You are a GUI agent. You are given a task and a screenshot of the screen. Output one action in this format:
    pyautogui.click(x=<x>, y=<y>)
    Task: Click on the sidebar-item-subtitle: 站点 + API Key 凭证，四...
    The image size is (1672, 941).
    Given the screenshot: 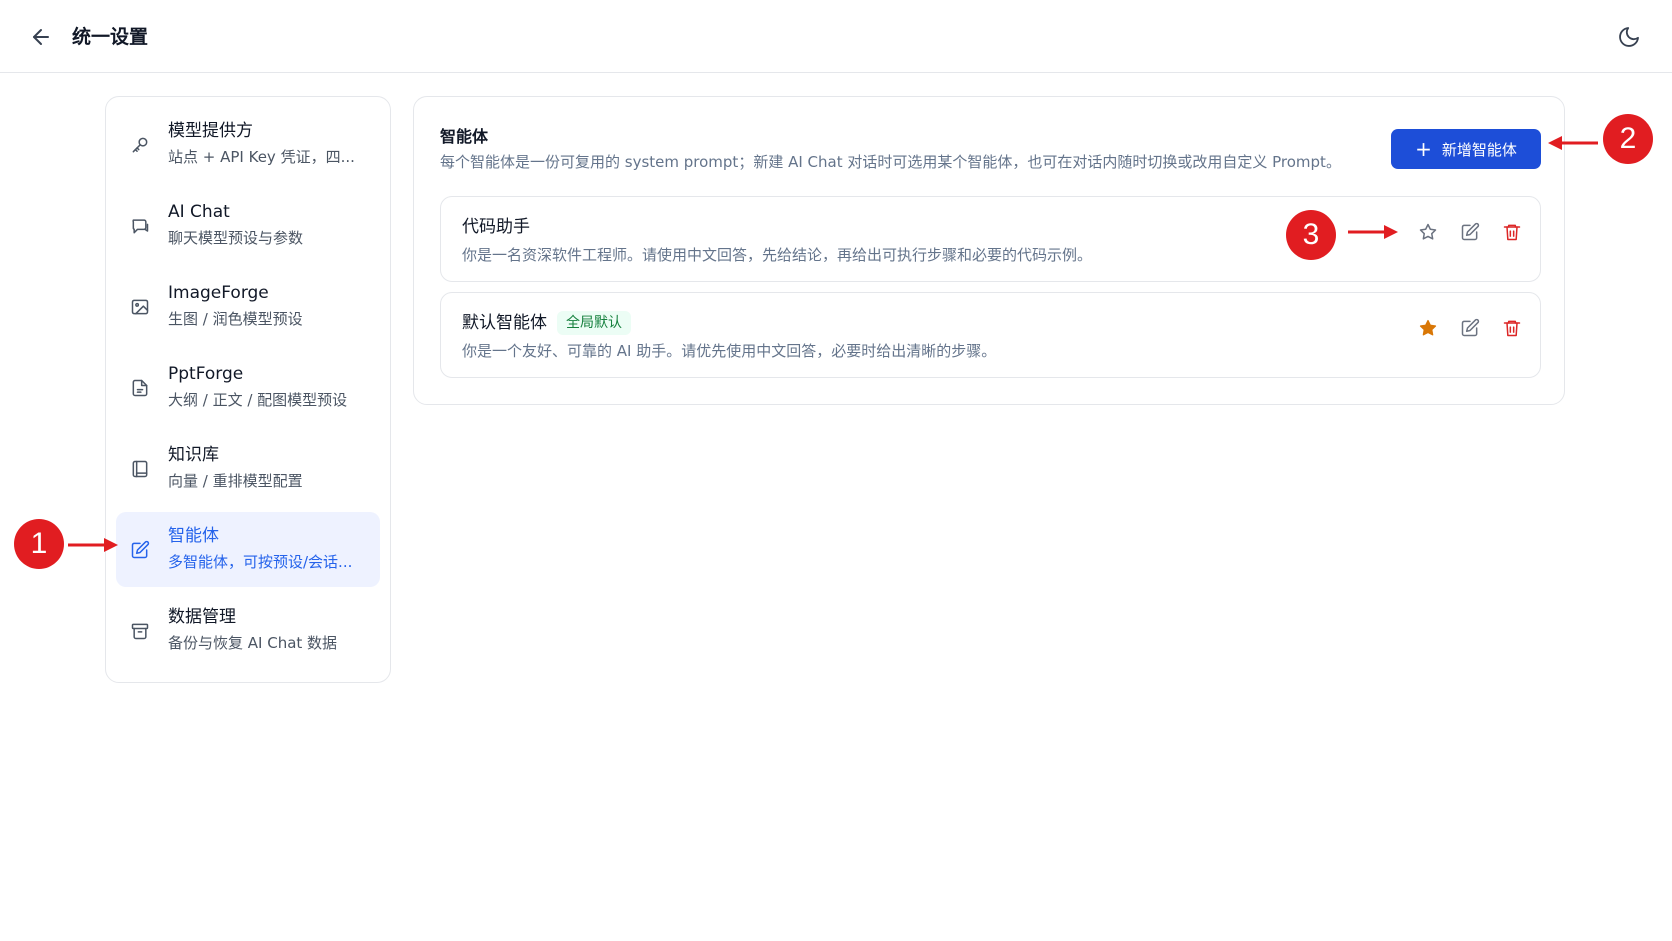 What is the action you would take?
    pyautogui.click(x=261, y=157)
    